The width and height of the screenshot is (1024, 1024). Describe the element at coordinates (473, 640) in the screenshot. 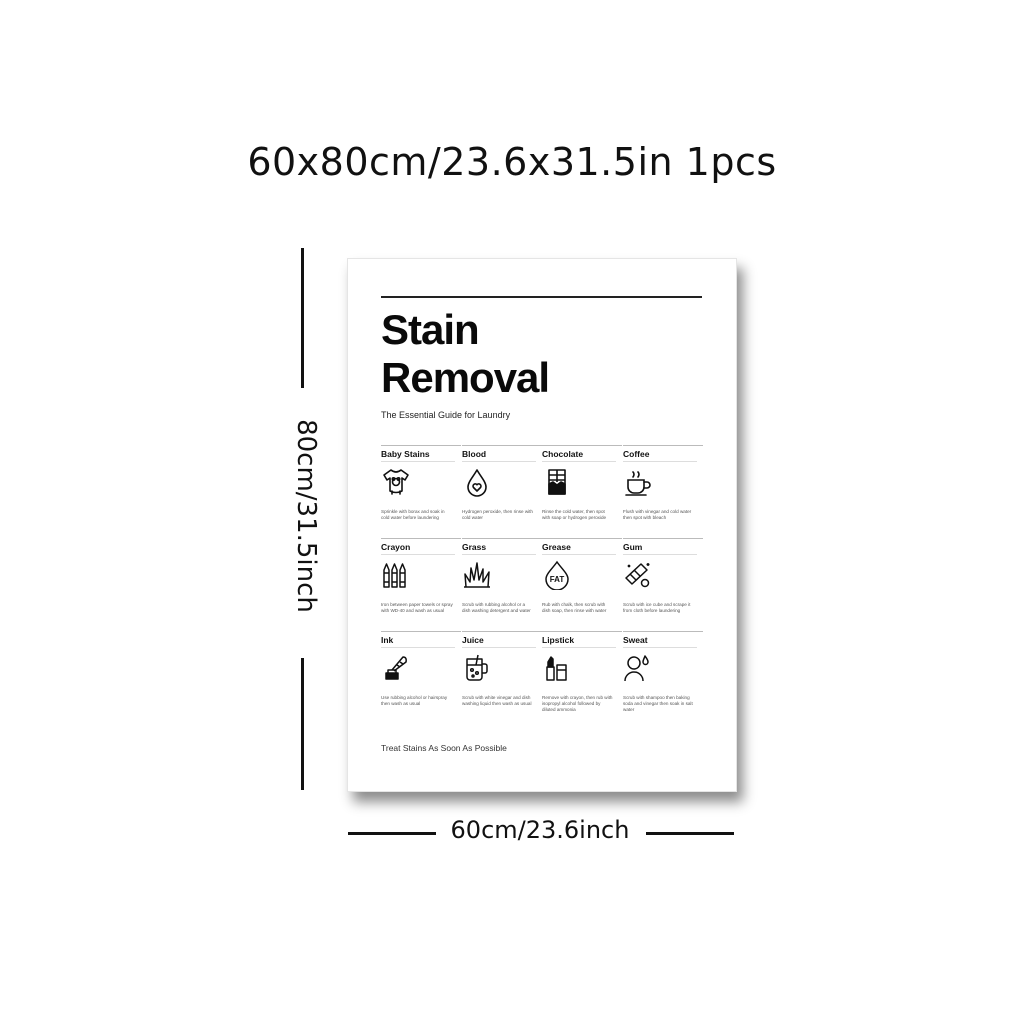

I see `stain-title: Juice` at that location.